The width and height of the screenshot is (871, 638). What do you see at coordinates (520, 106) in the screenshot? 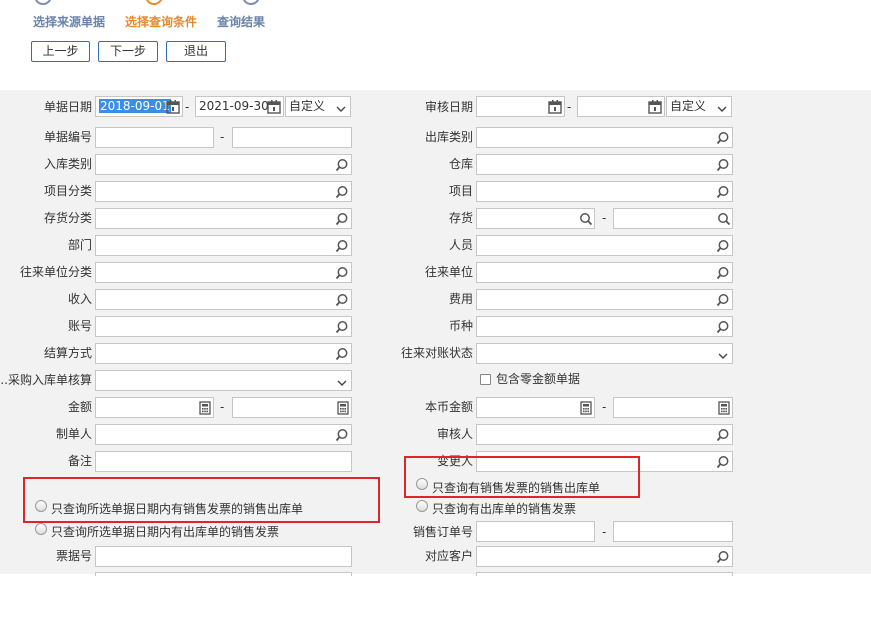
I see `audit-date-from-field` at bounding box center [520, 106].